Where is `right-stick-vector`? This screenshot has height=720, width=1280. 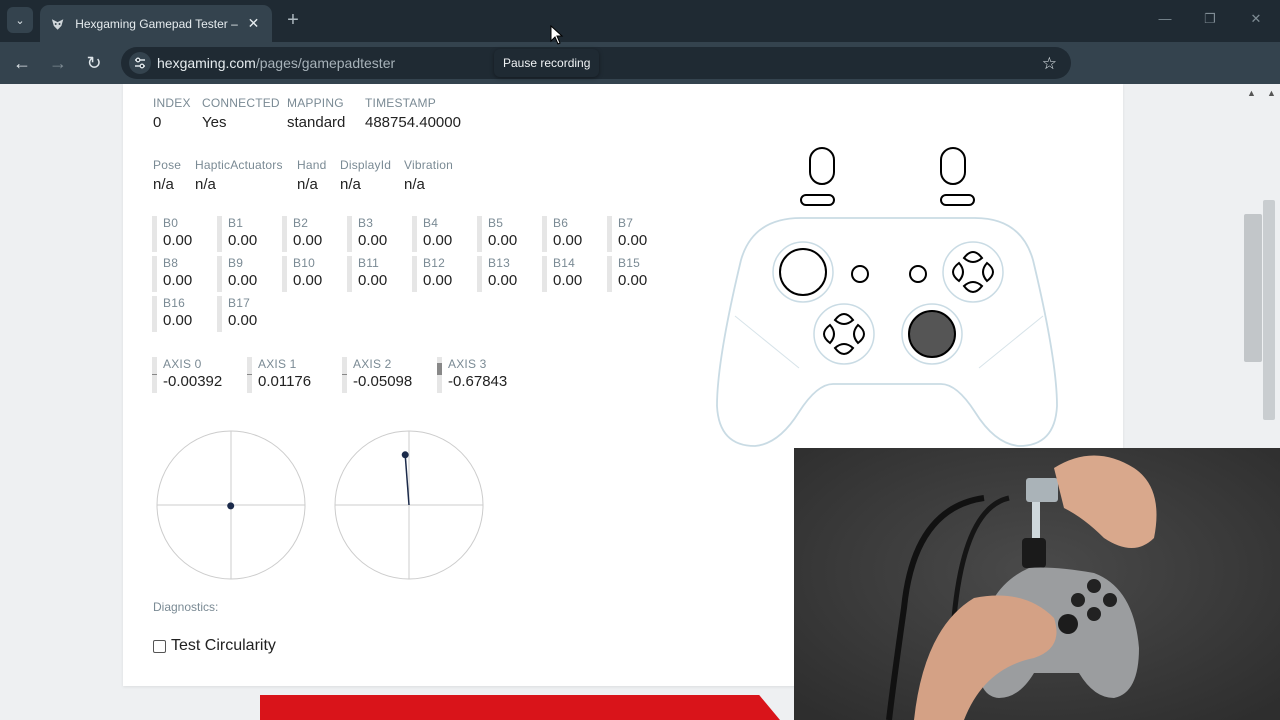
right-stick-vector is located at coordinates (407, 480).